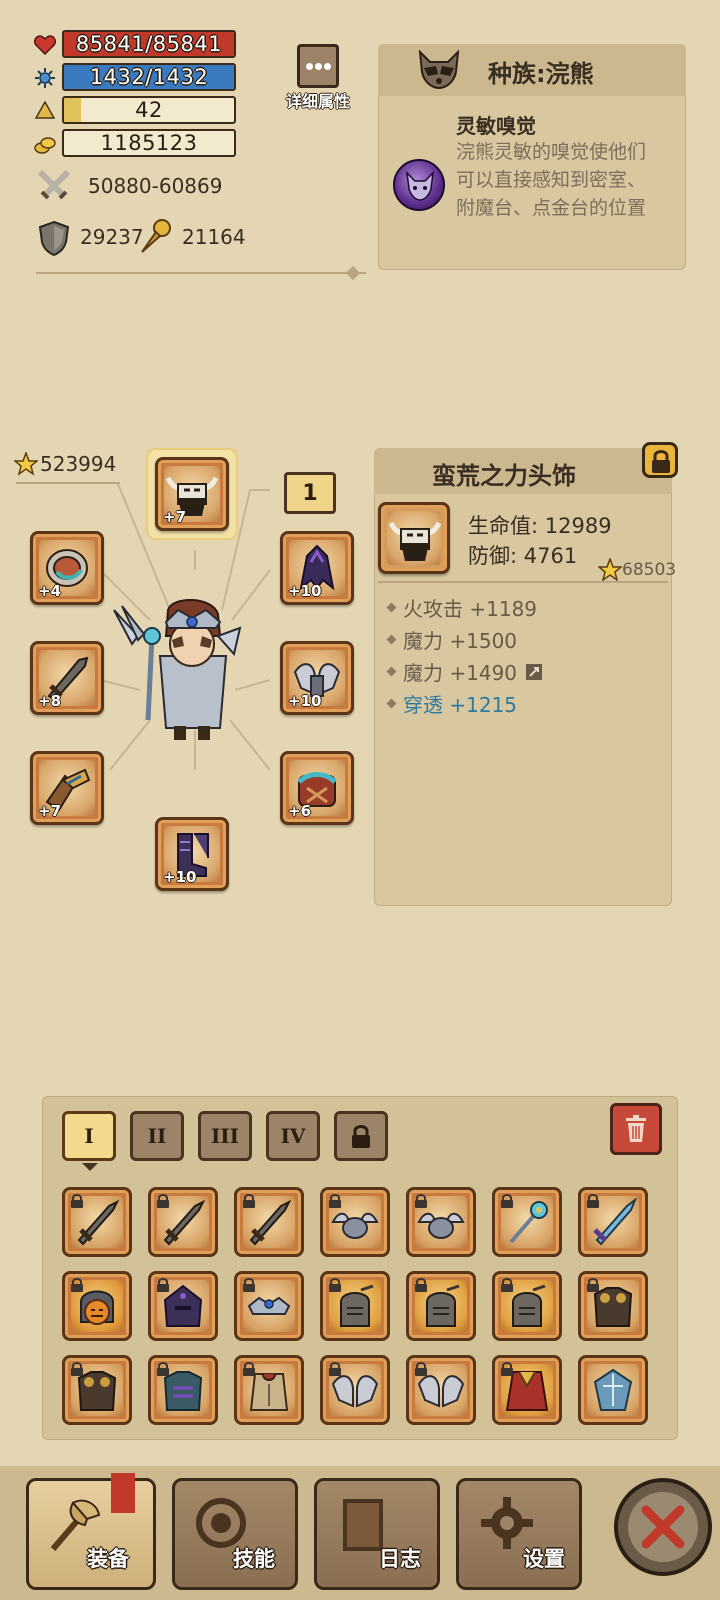  I want to click on defense-value: 29237, so click(112, 237).